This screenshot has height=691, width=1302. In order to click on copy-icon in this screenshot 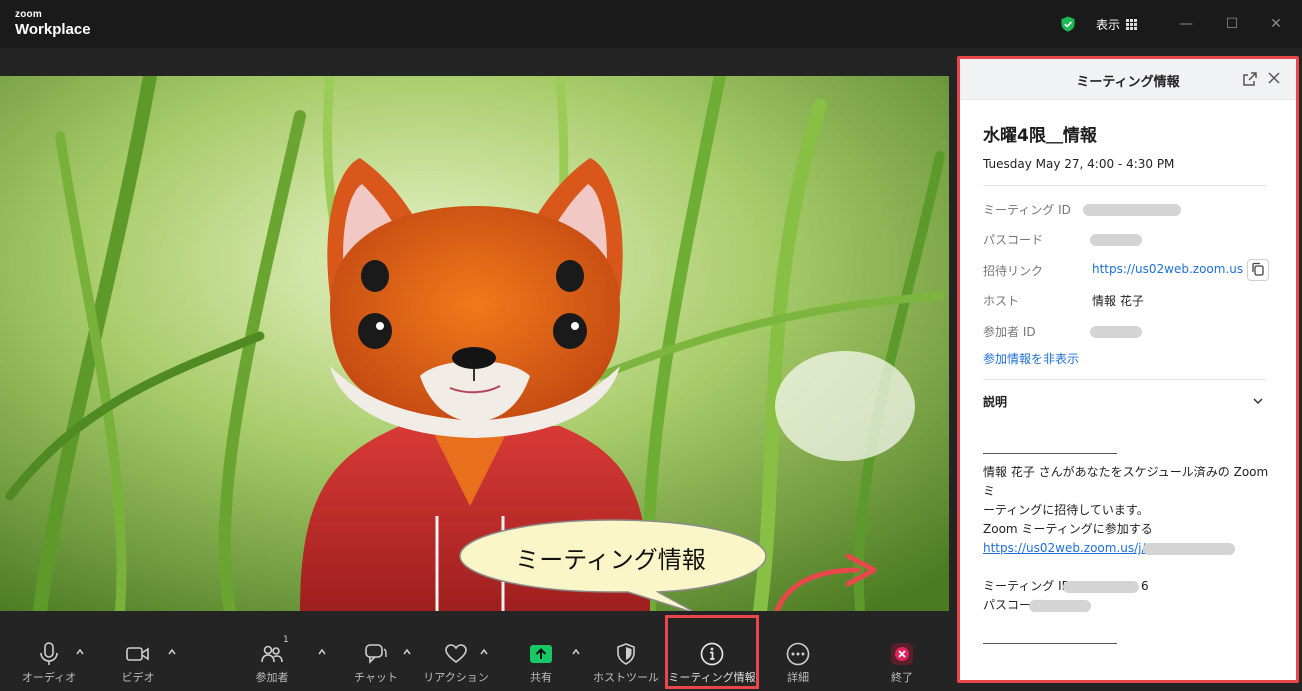, I will do `click(1258, 269)`.